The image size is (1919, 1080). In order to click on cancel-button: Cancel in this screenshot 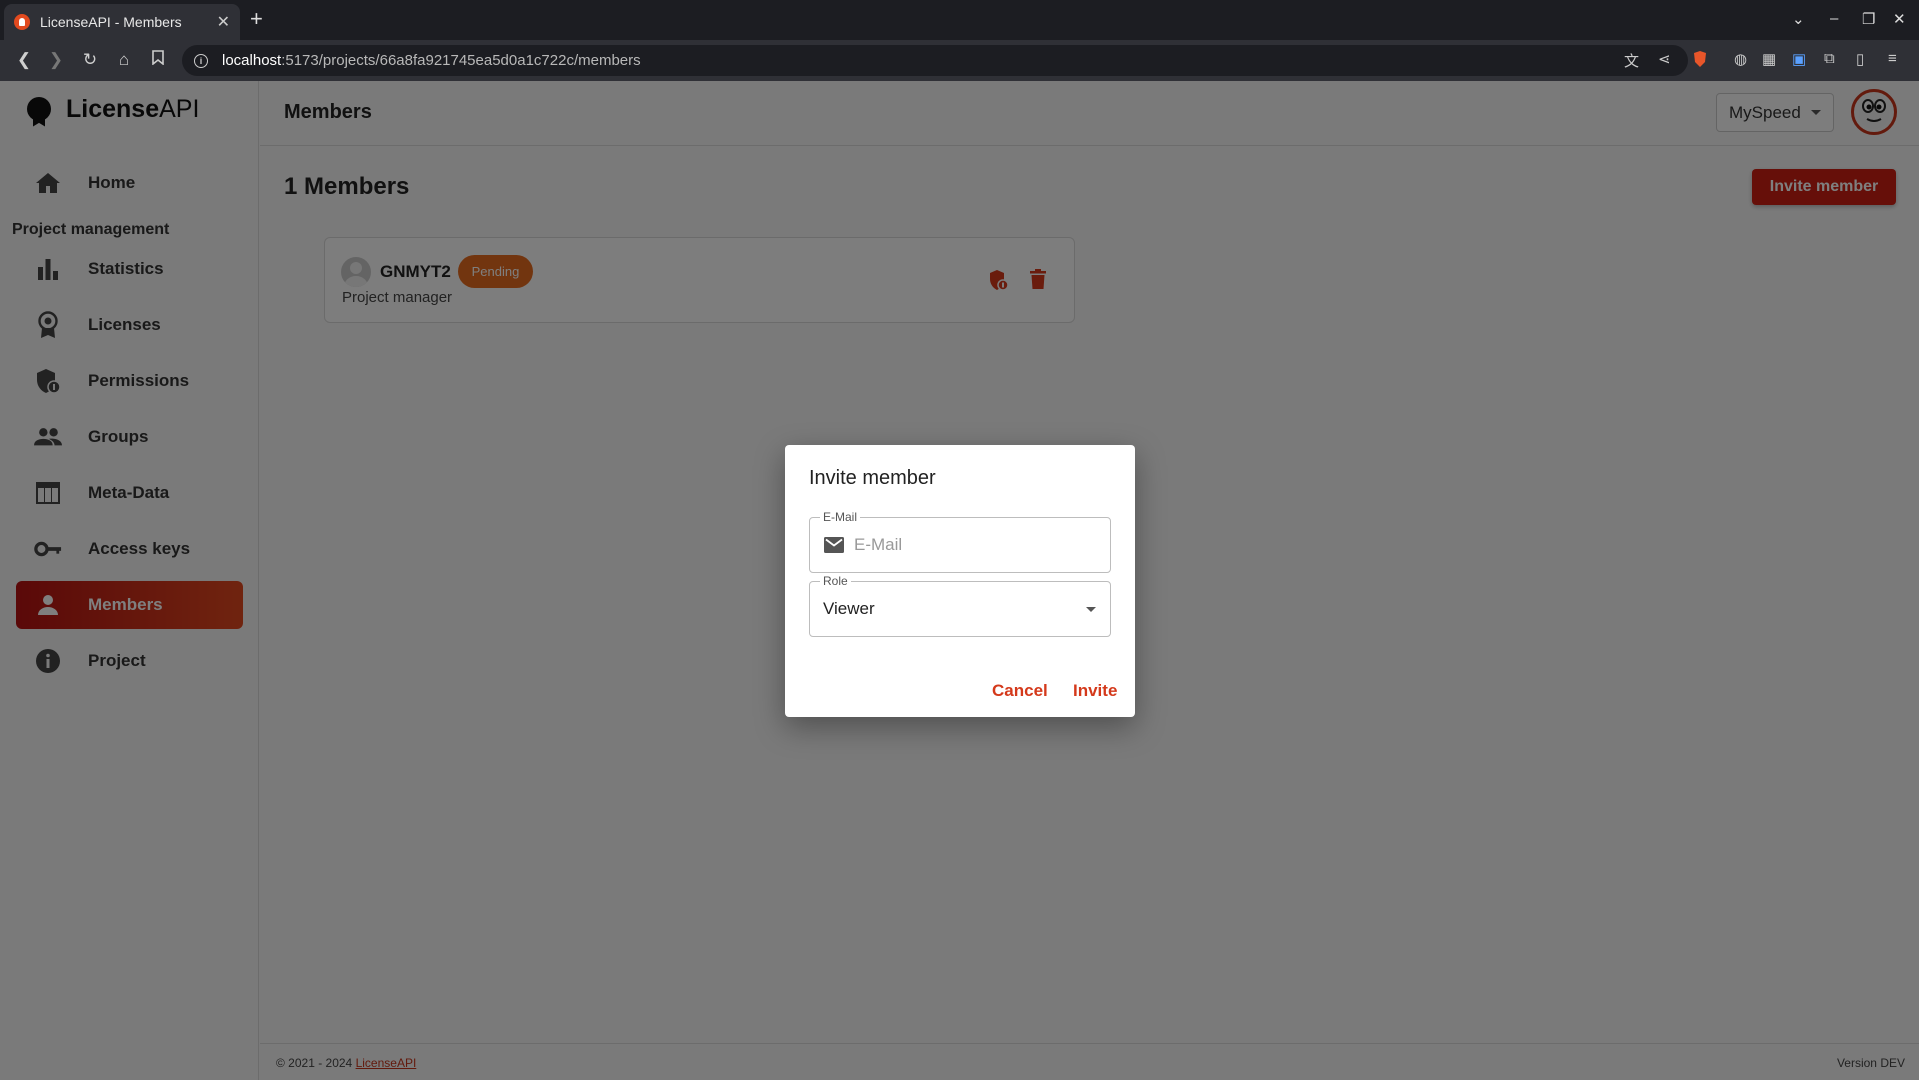, I will do `click(1020, 691)`.